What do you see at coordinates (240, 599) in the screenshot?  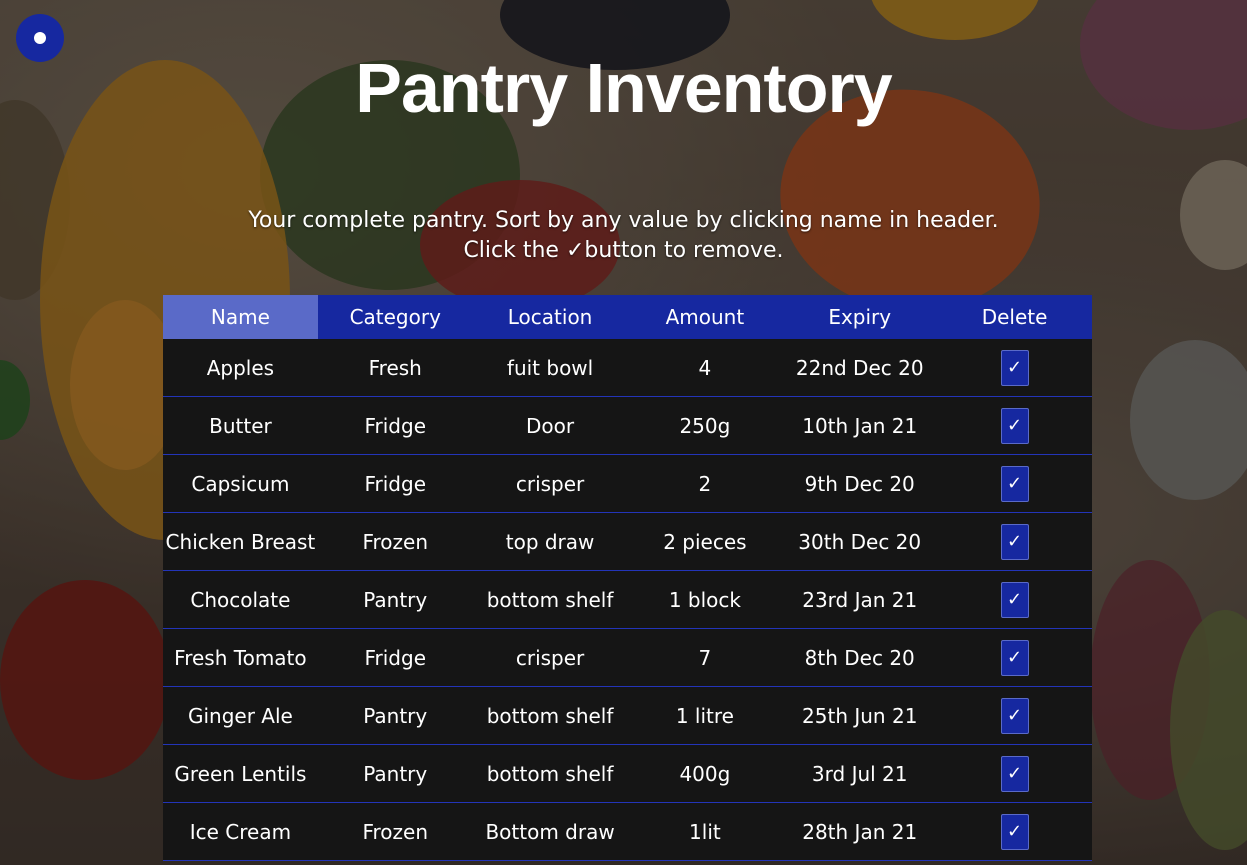 I see `cell-name: Chocolate` at bounding box center [240, 599].